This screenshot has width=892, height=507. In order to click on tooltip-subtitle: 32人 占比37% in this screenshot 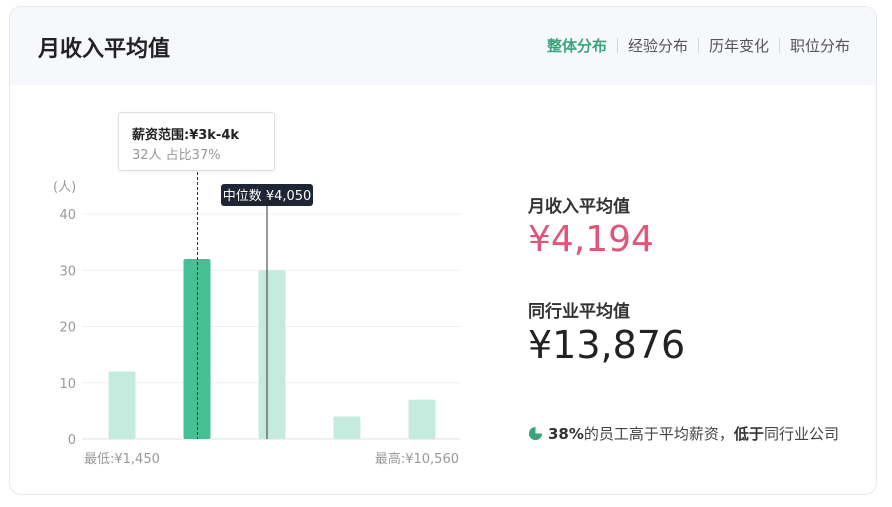, I will do `click(176, 155)`.